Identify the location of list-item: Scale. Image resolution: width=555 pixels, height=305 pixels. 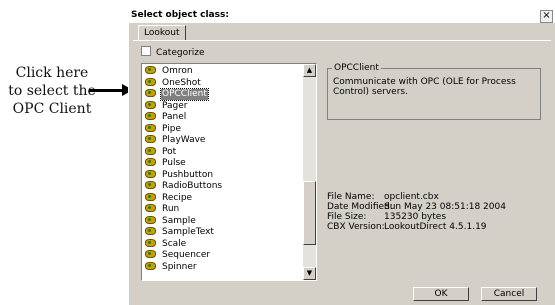
(165, 243).